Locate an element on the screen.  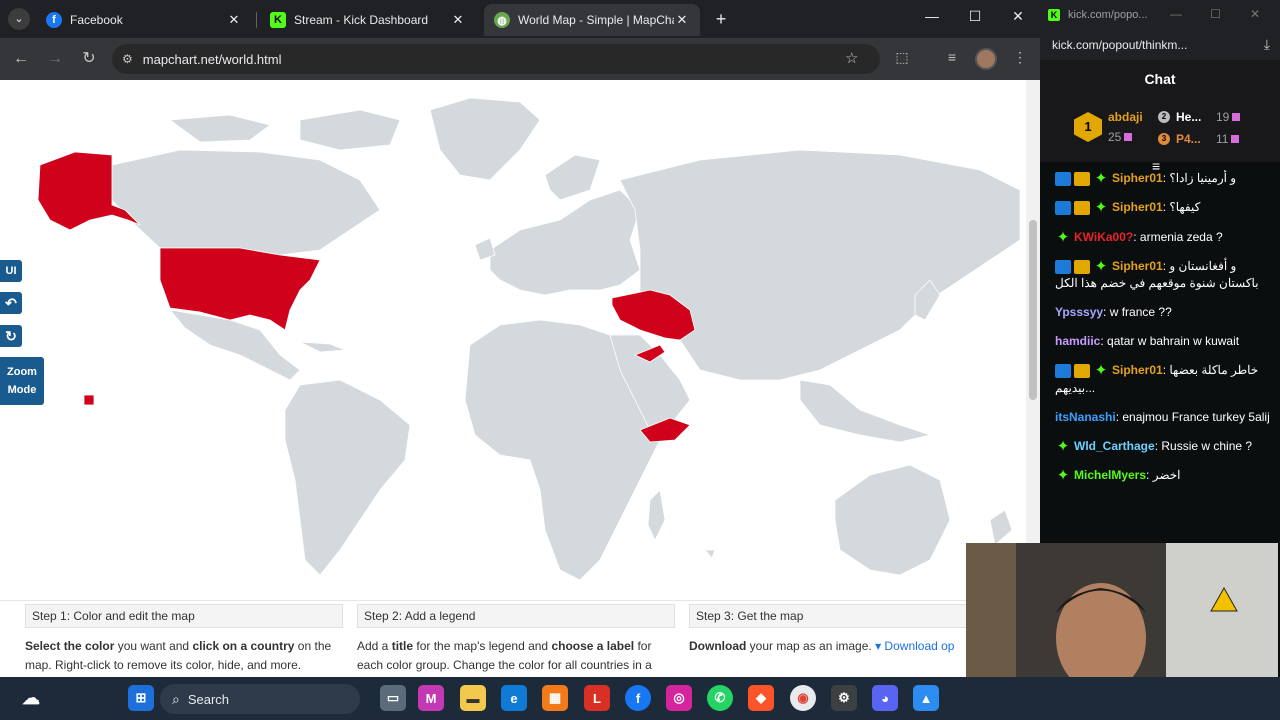
chat-text: : qatar w bahrain w kuwait is located at coordinates (1170, 341).